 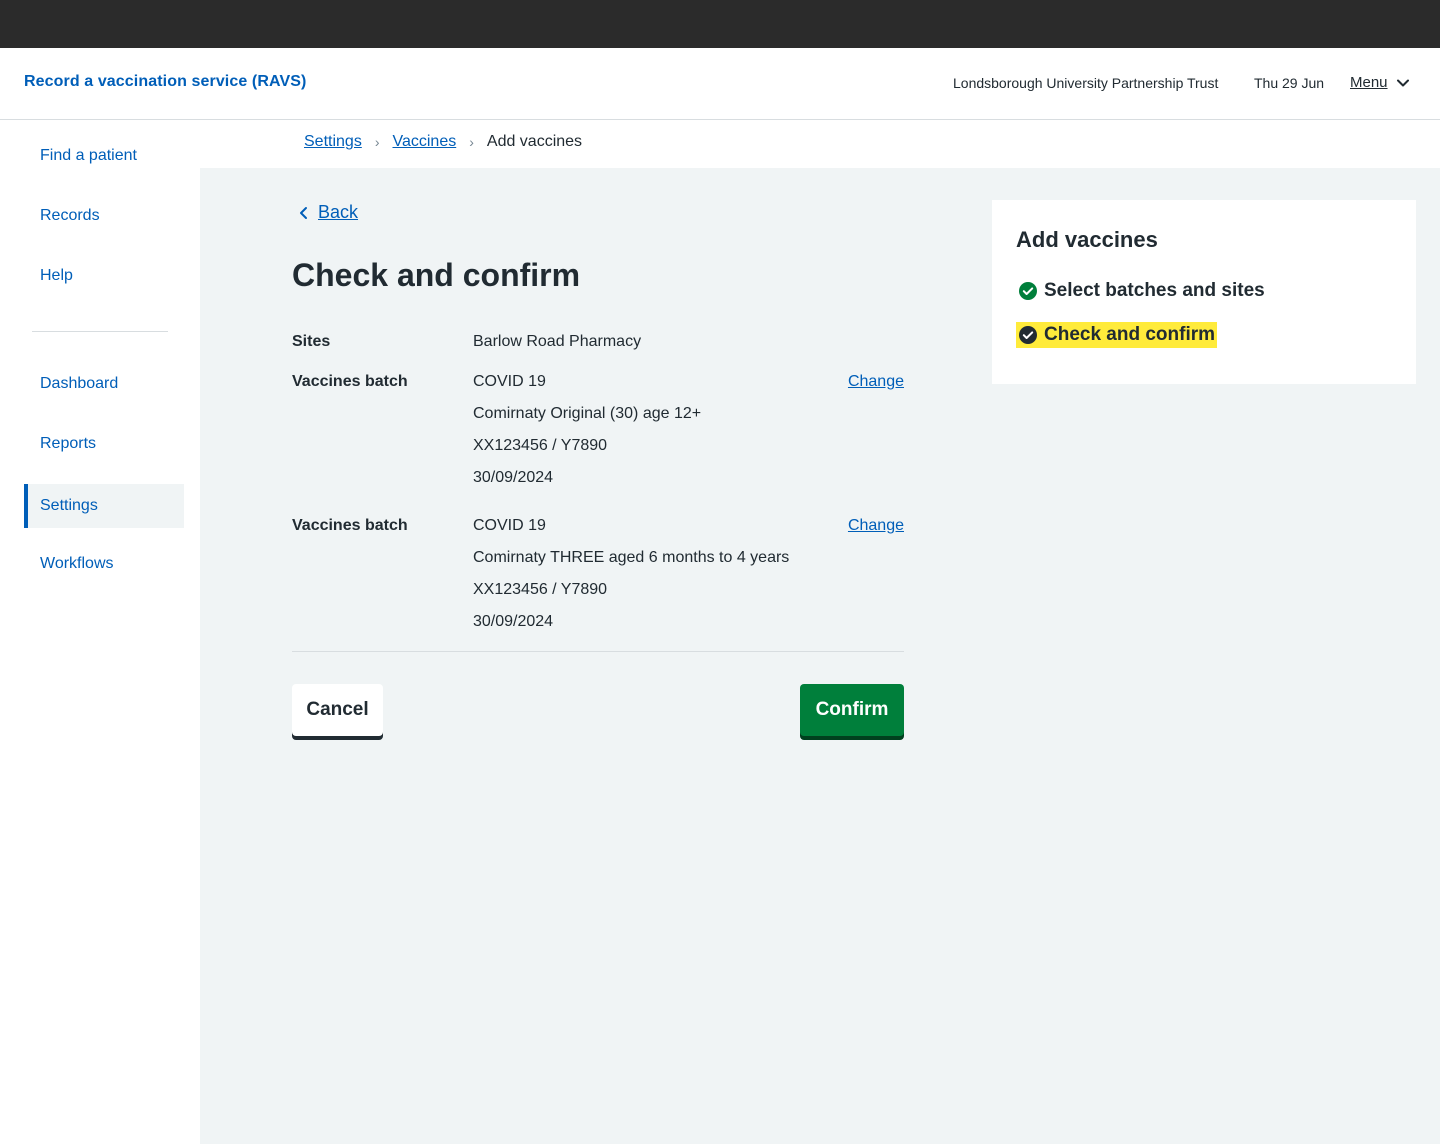 What do you see at coordinates (852, 710) in the screenshot?
I see `confirm-button: Confirm` at bounding box center [852, 710].